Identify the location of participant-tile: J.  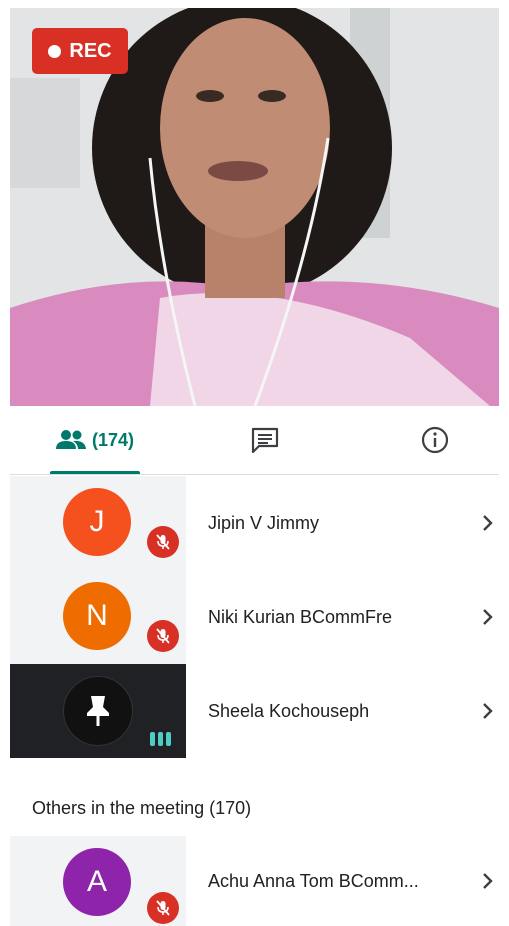
(98, 523).